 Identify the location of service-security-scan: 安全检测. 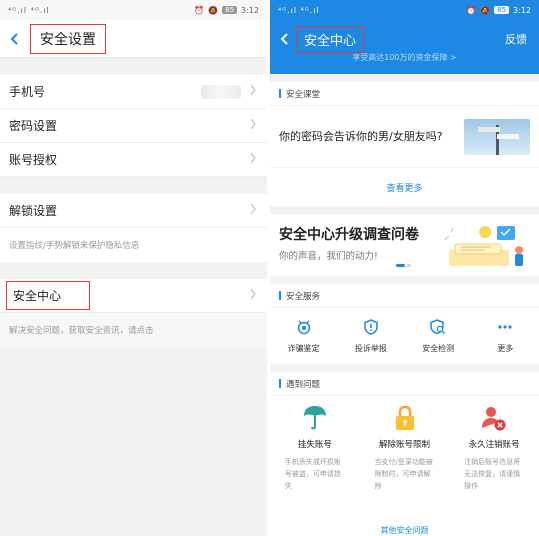
(438, 336).